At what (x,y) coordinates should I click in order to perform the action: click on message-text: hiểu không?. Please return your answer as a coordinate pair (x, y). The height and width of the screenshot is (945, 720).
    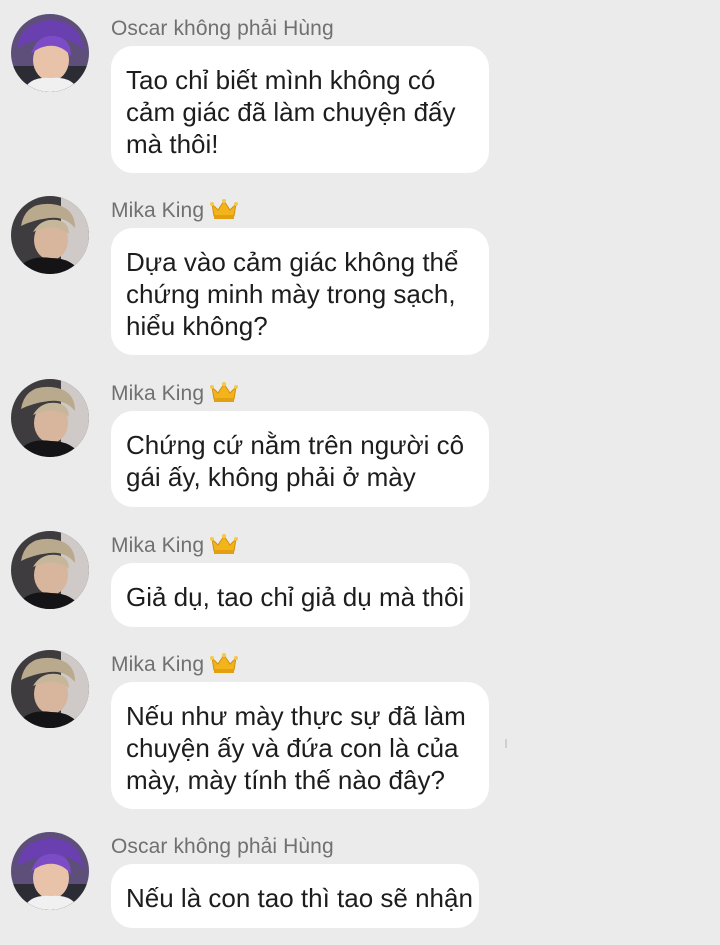
    Looking at the image, I should click on (197, 326).